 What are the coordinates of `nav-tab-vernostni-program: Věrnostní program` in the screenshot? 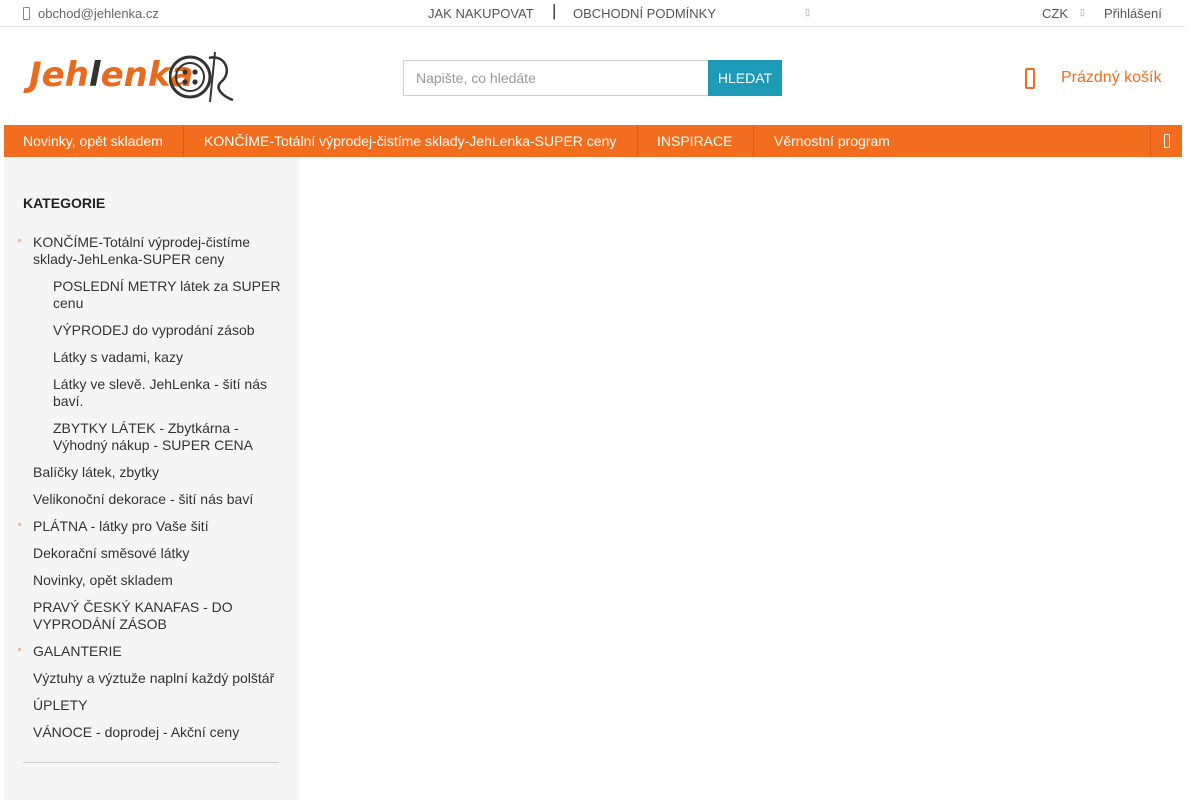 It's located at (832, 141).